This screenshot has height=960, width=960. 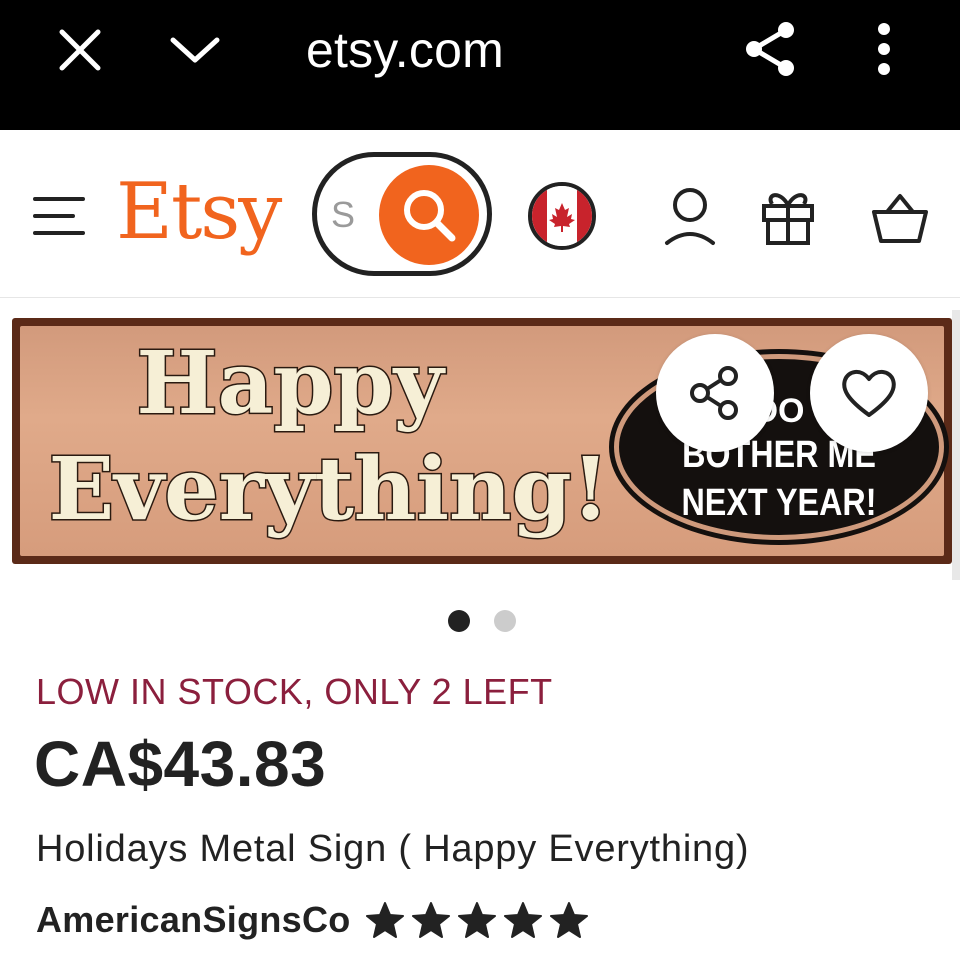 I want to click on search-bar, so click(x=402, y=214).